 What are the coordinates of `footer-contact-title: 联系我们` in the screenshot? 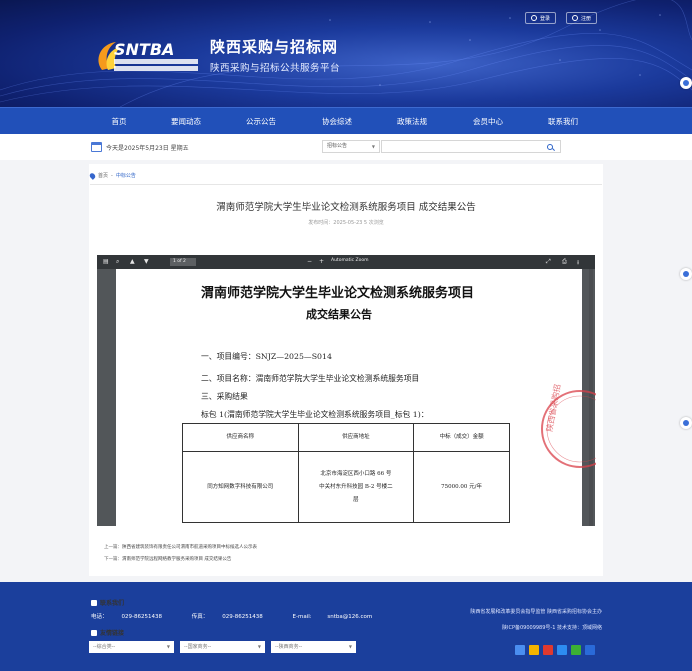 It's located at (112, 603).